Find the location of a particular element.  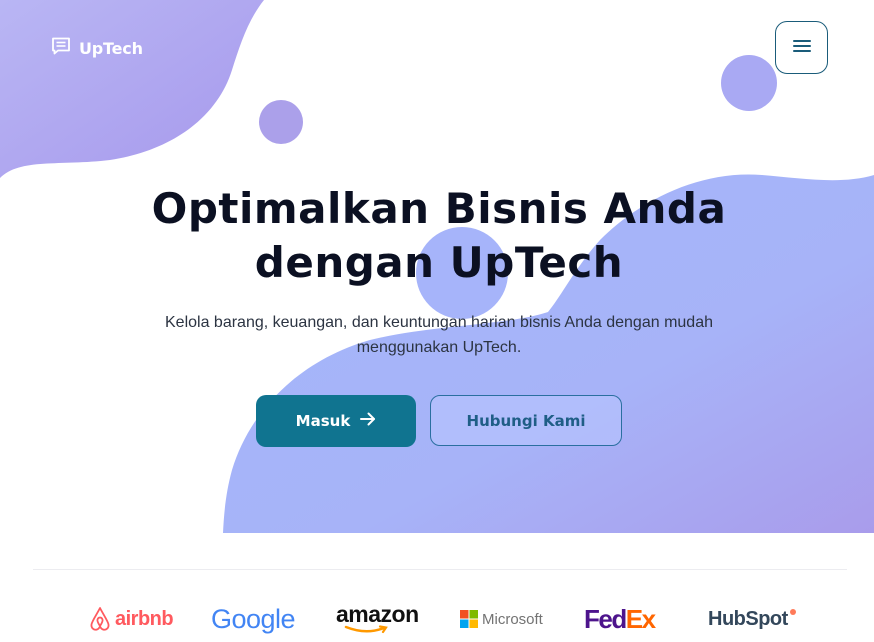

microsoft-wordmark: Microsoft is located at coordinates (512, 619).